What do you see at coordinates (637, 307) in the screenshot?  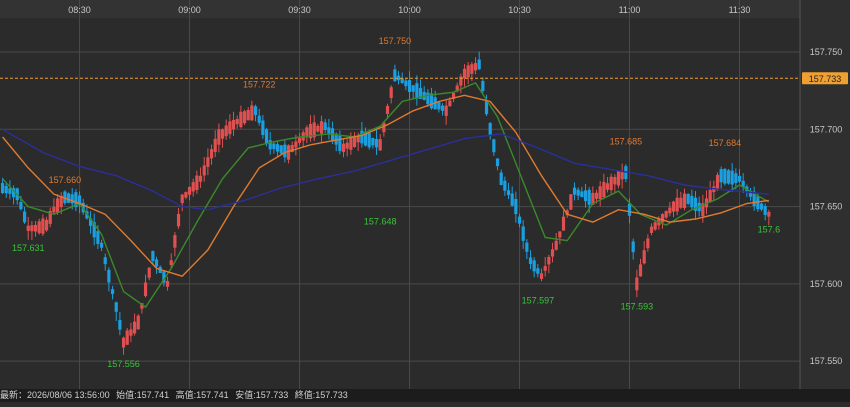 I see `low-annotation: 157.593` at bounding box center [637, 307].